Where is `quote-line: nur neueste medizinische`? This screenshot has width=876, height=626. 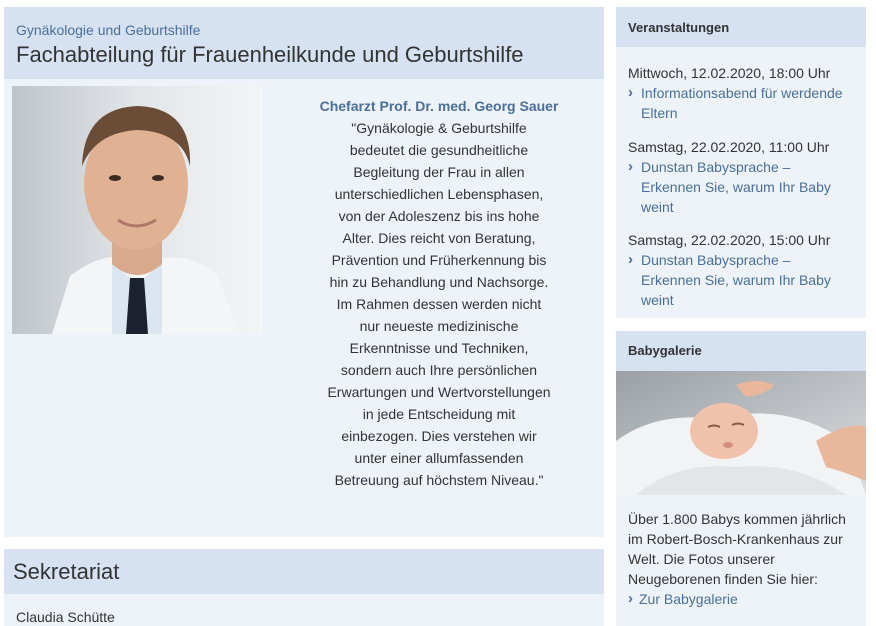
quote-line: nur neueste medizinische is located at coordinates (439, 326).